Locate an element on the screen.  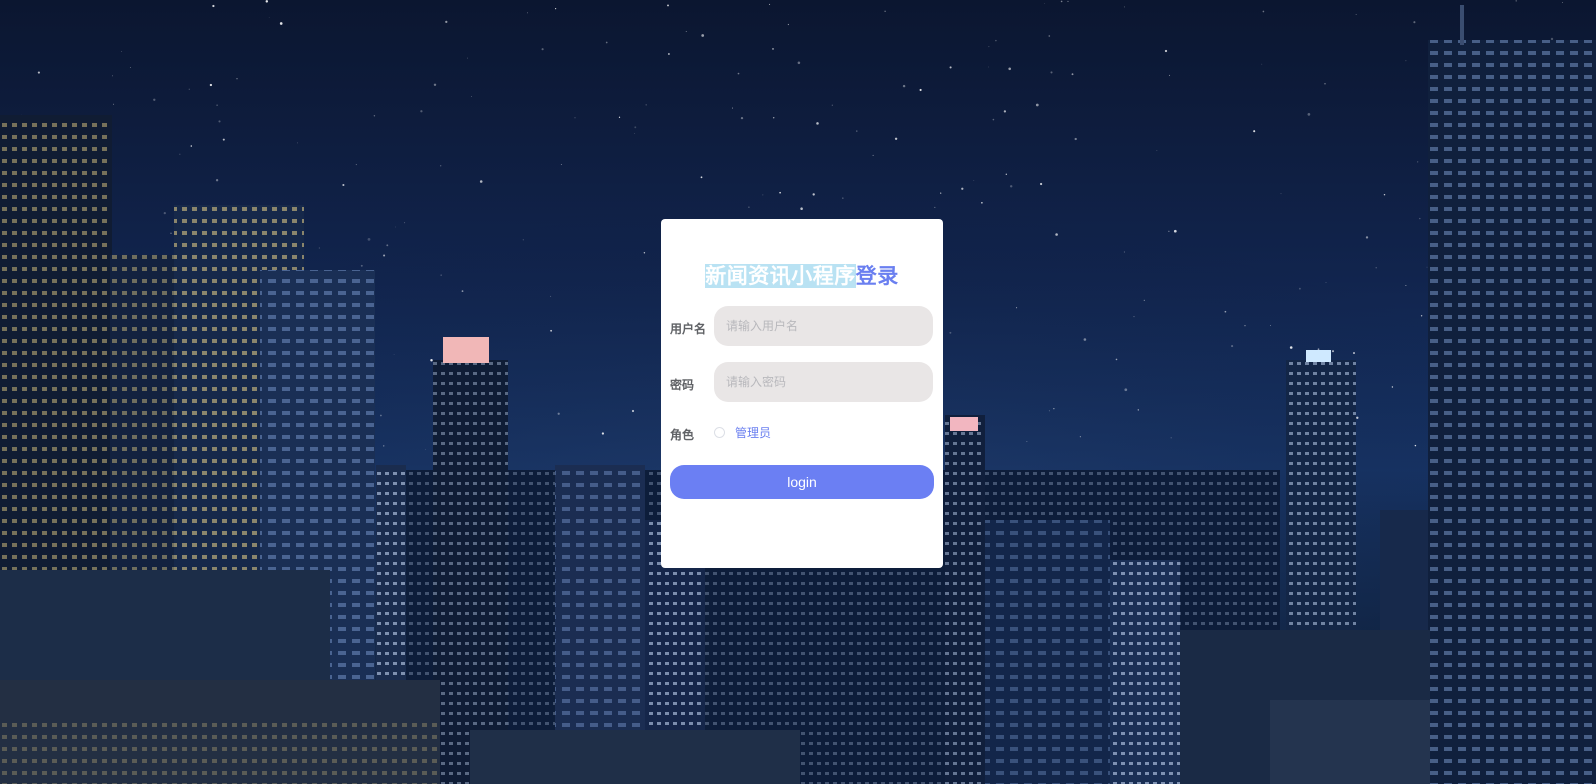
role-option-admin-label: 管理员 is located at coordinates (753, 432).